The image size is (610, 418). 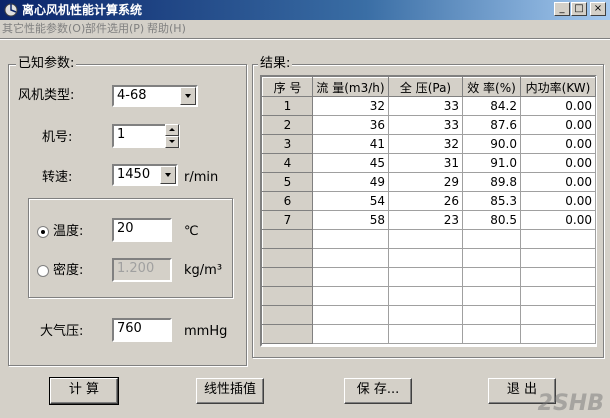 I want to click on table-cell: 87.6, so click(x=491, y=125).